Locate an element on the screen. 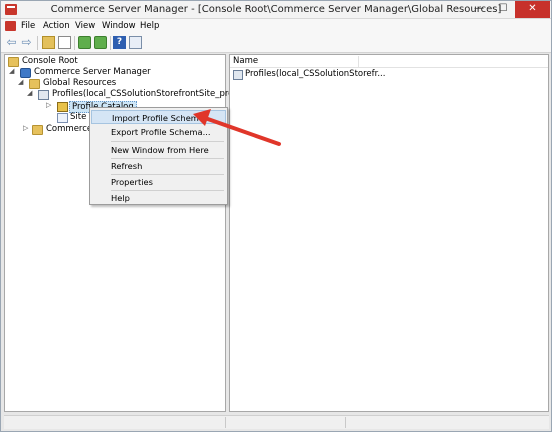  show-hide-tree-icon is located at coordinates (64, 42).